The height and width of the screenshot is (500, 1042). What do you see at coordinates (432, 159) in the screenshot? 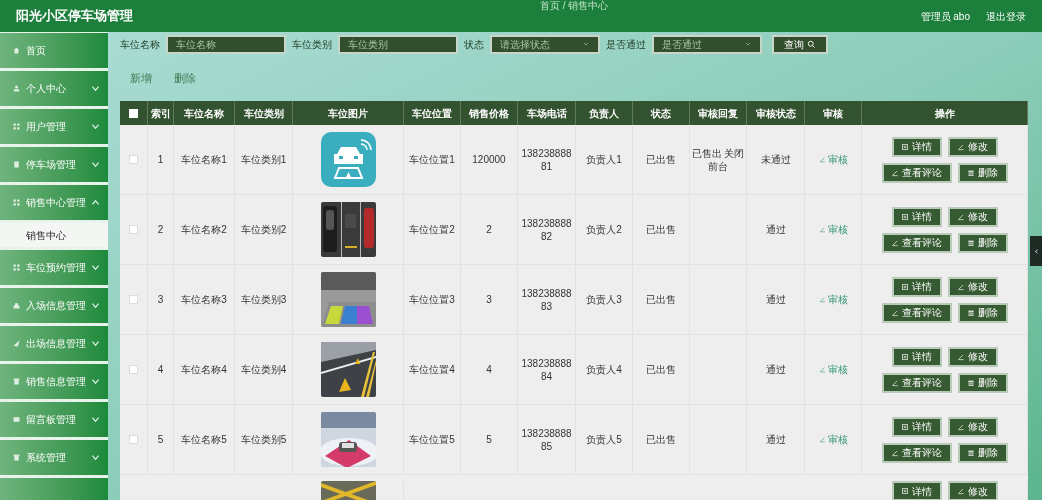
I see `table-cell: 车位位置1` at bounding box center [432, 159].